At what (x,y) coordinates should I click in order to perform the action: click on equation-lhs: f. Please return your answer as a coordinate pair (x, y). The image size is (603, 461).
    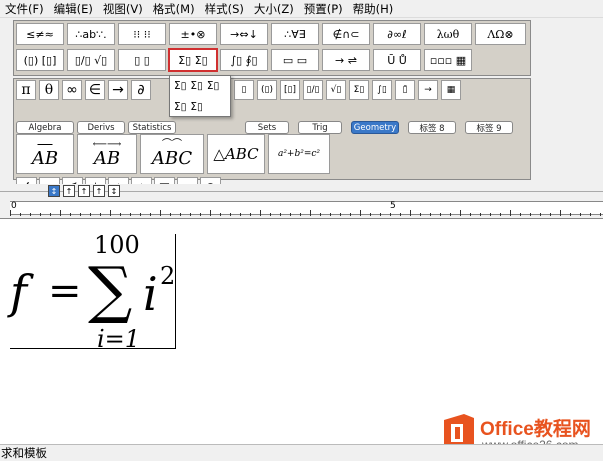
    Looking at the image, I should click on (19, 292).